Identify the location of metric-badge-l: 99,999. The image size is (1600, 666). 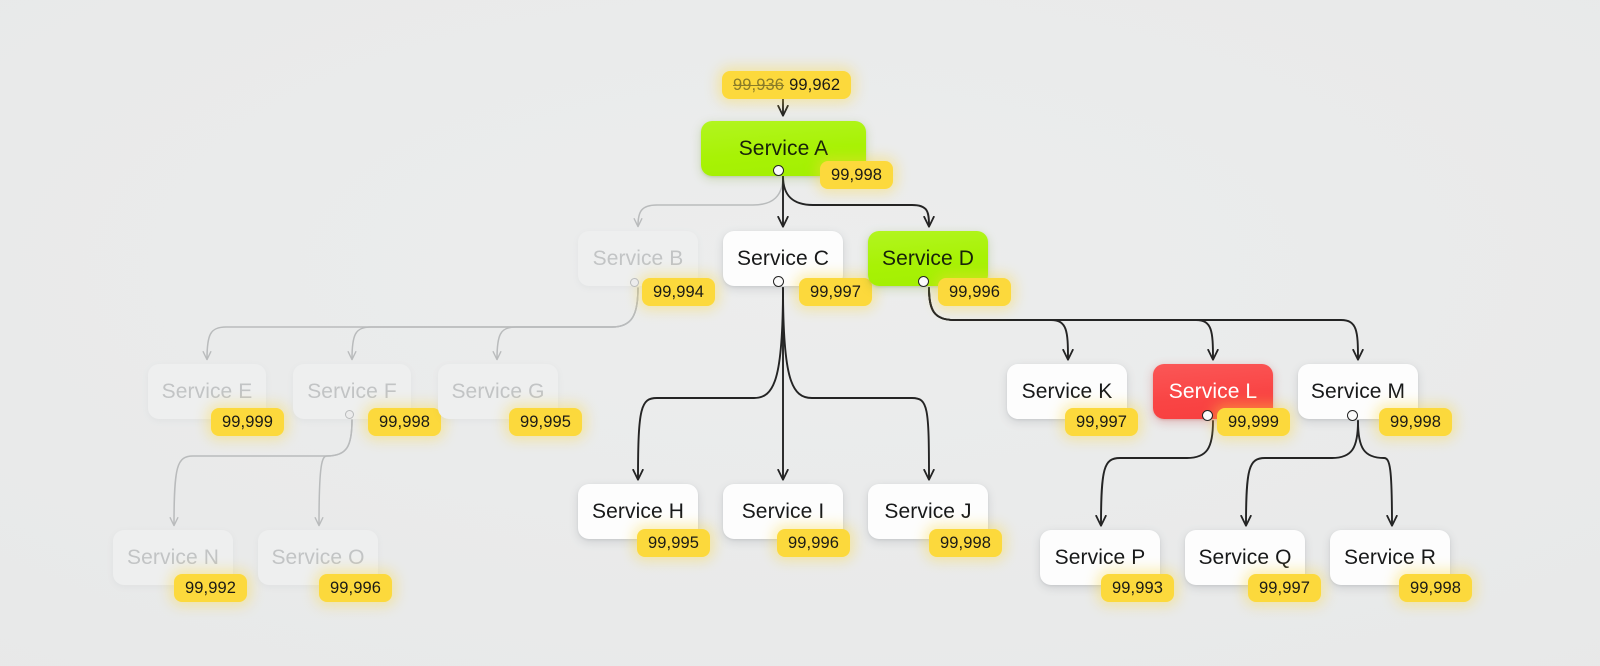
(1254, 422).